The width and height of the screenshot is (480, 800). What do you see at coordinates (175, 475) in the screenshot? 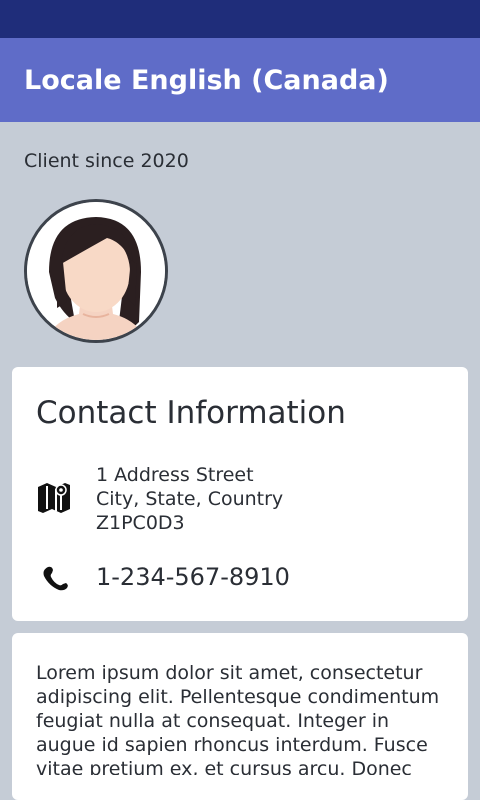
I see `address-line-1: 1 Address Street` at bounding box center [175, 475].